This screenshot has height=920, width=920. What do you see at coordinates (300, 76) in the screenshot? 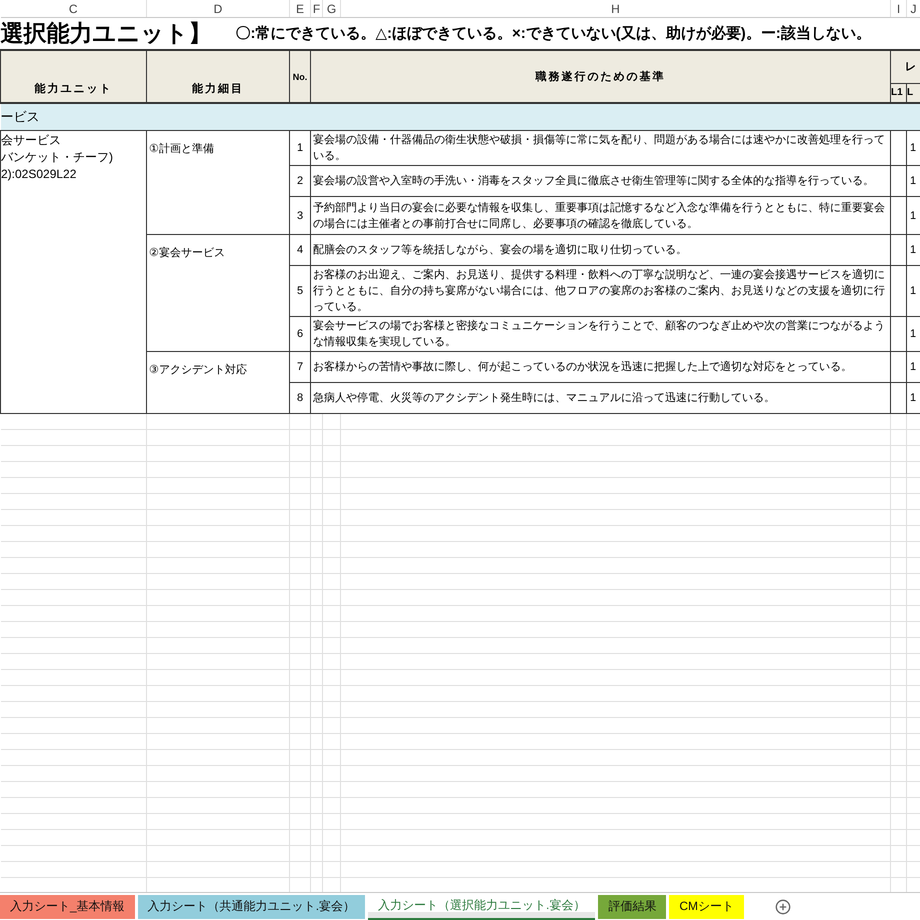
I see `header-cell: No.` at bounding box center [300, 76].